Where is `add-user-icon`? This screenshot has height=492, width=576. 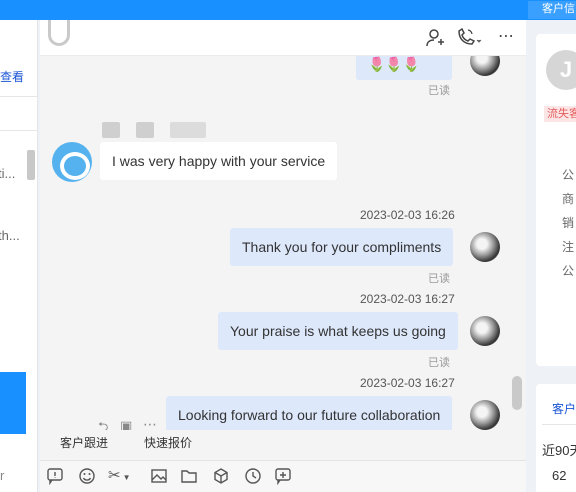
add-user-icon is located at coordinates (435, 38).